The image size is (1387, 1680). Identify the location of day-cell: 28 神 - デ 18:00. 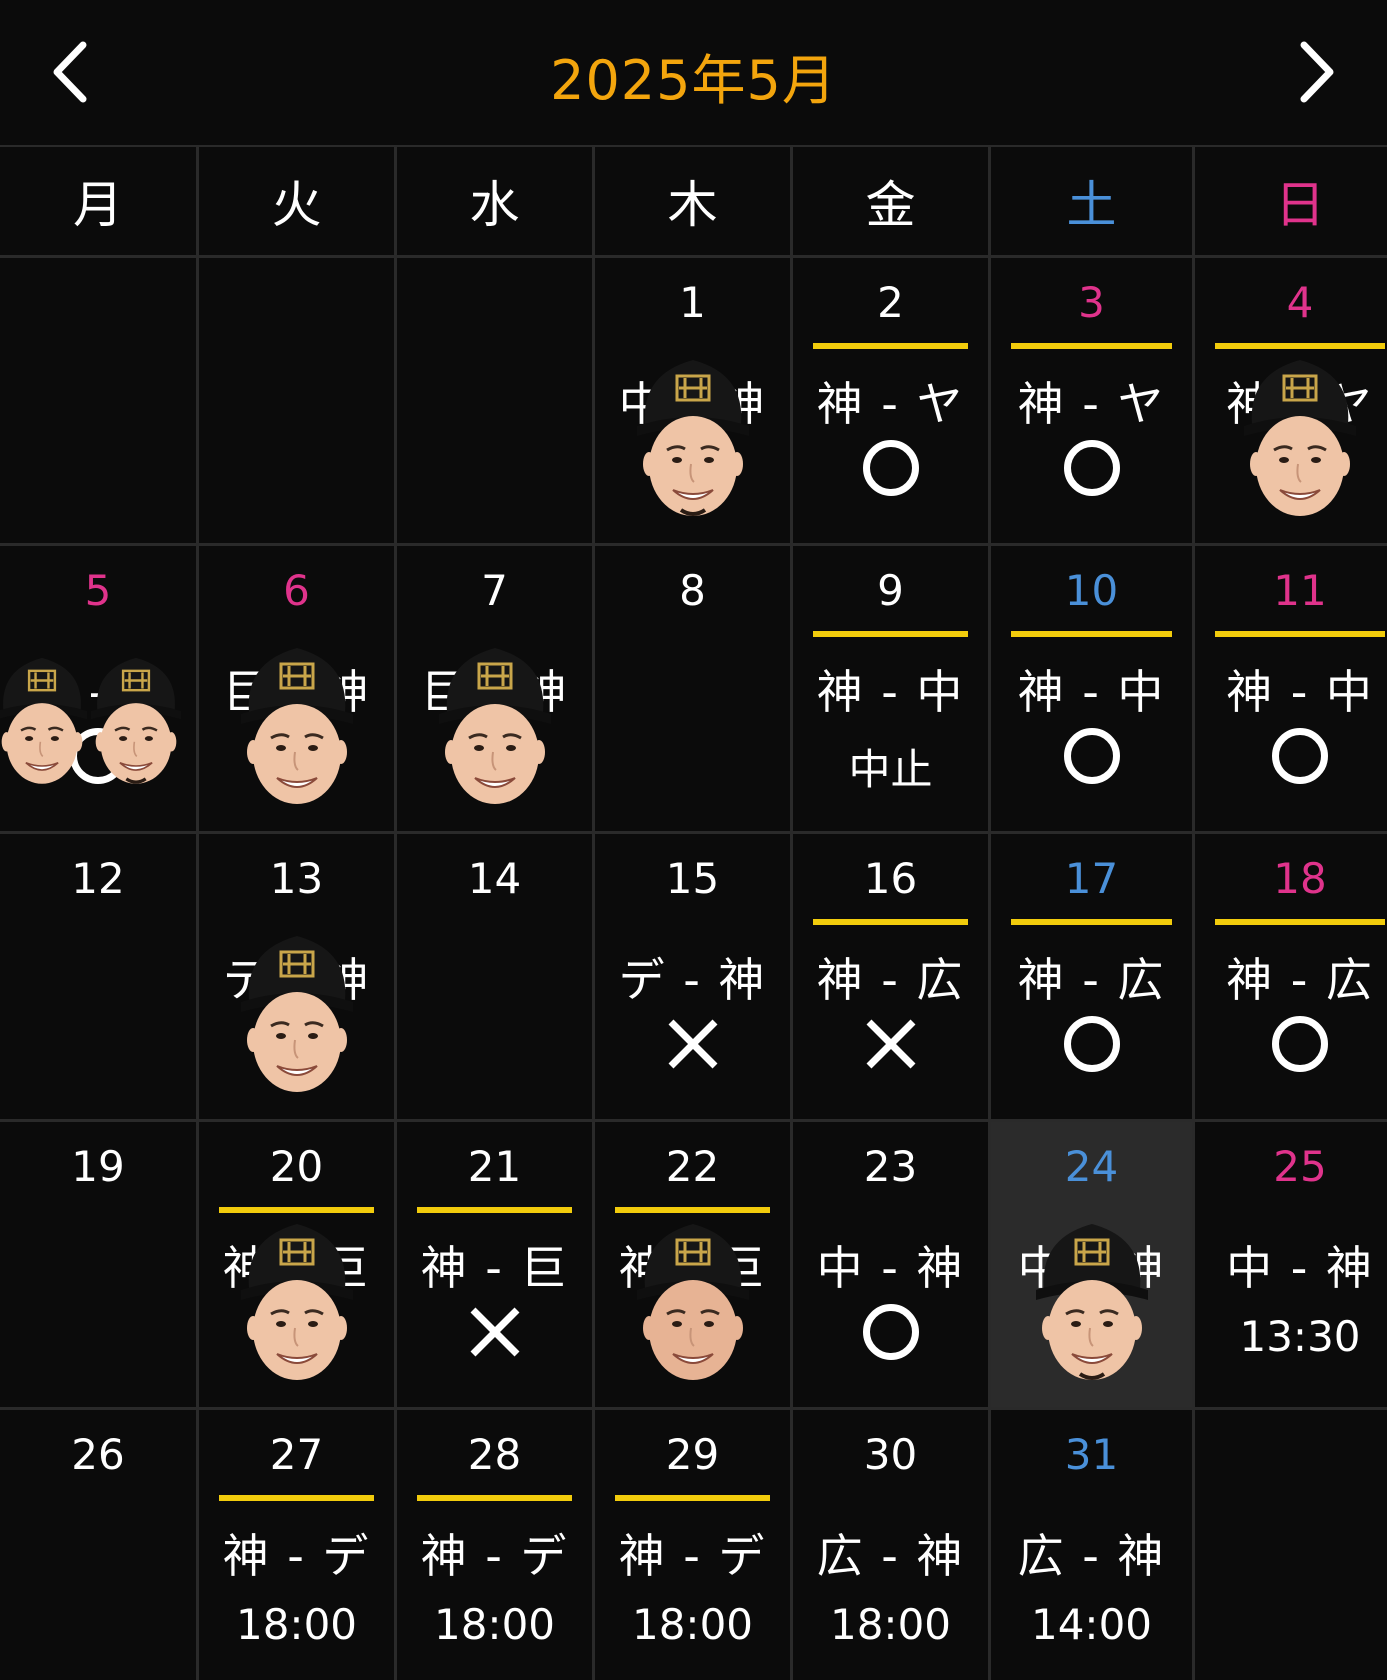
(494, 1545).